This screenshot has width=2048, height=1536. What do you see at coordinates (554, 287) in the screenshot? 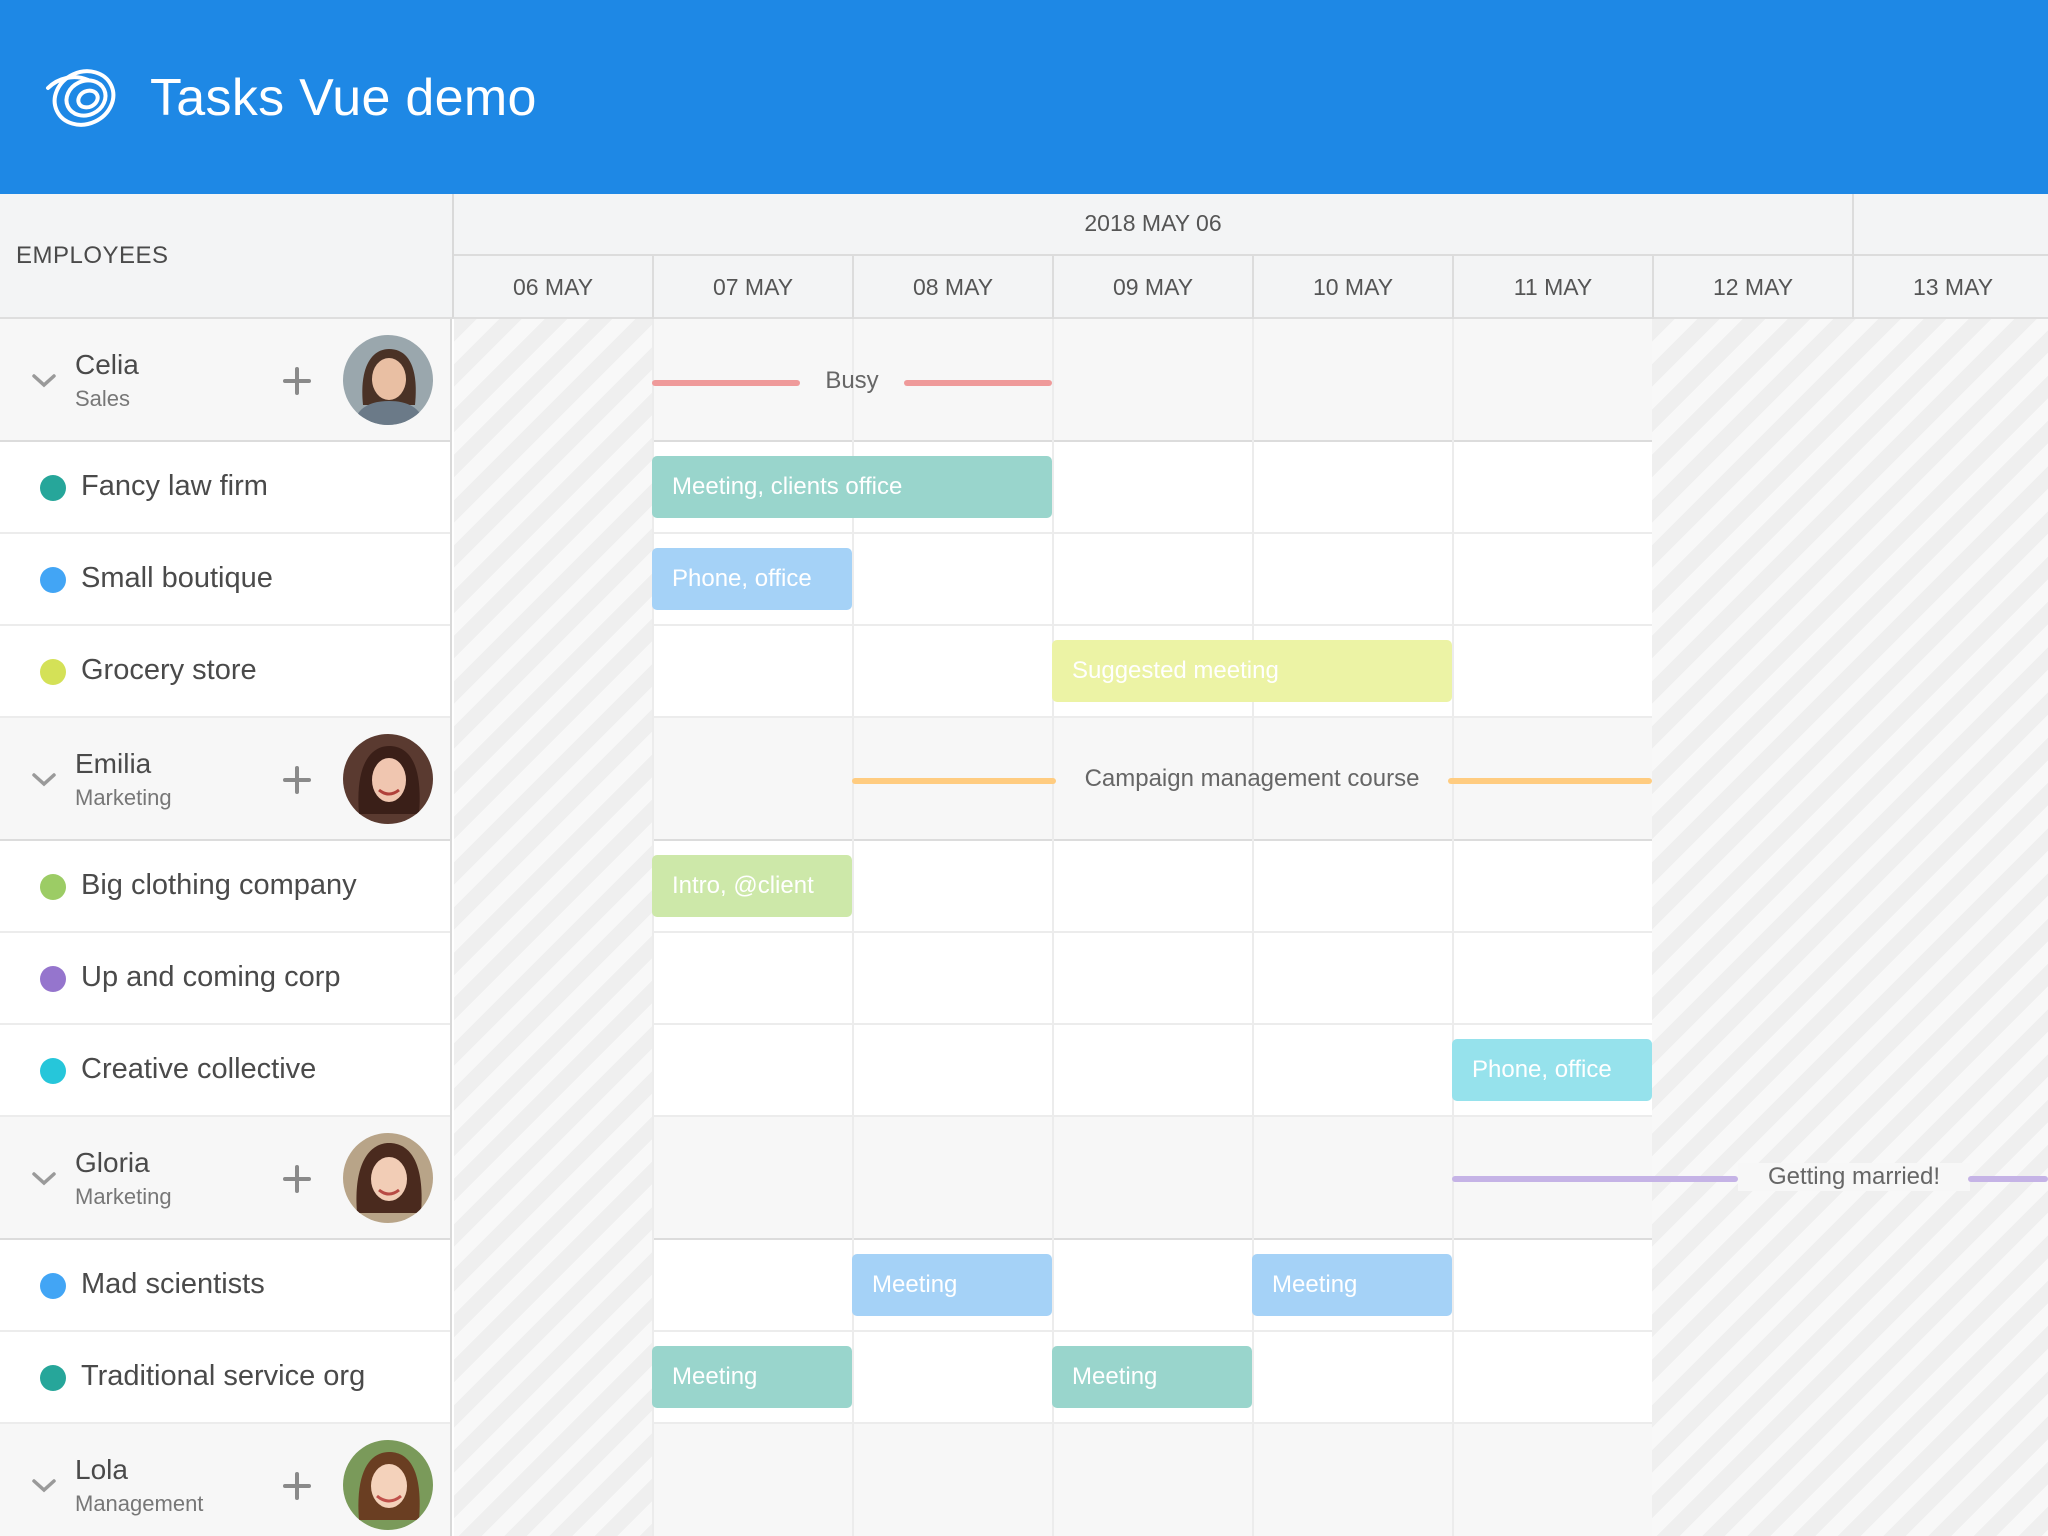
I see `day-header-06: 06 MAY` at bounding box center [554, 287].